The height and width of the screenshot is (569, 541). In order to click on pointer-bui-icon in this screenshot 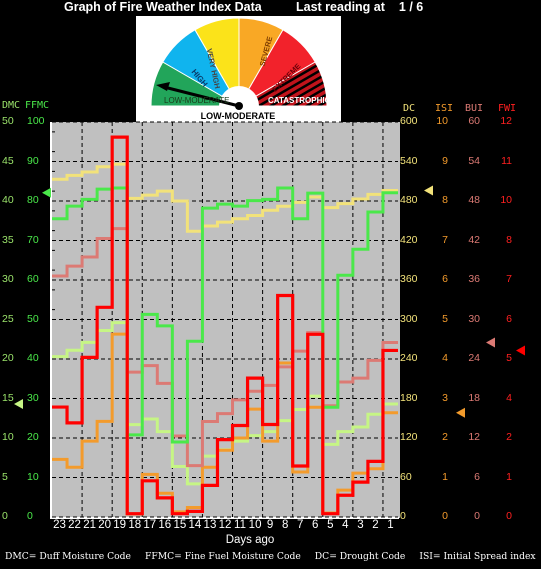, I will do `click(490, 342)`.